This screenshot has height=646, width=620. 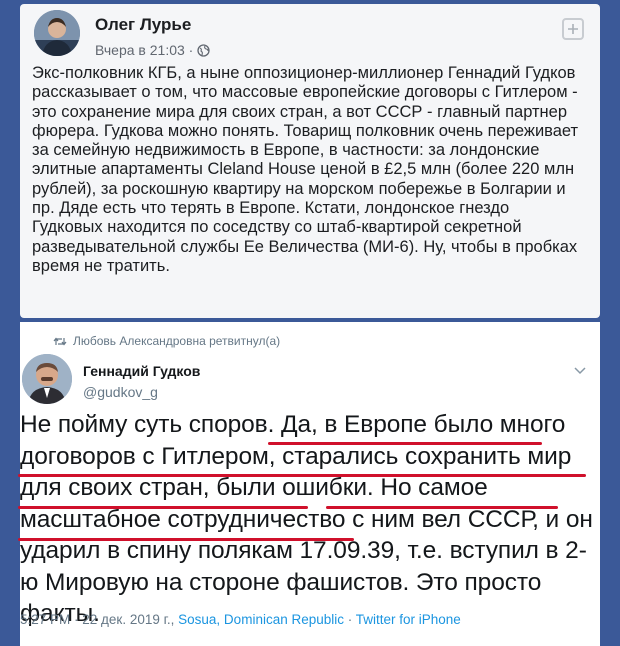 I want to click on retweet-icon, so click(x=60, y=343).